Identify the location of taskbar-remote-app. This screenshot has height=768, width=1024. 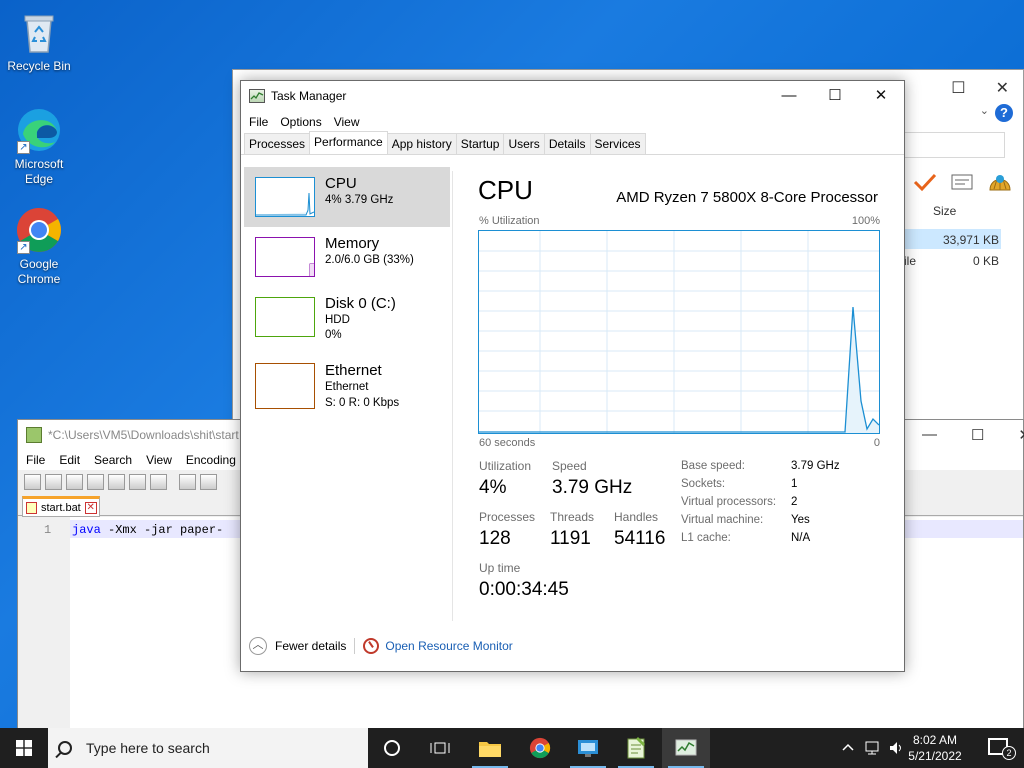
(588, 748).